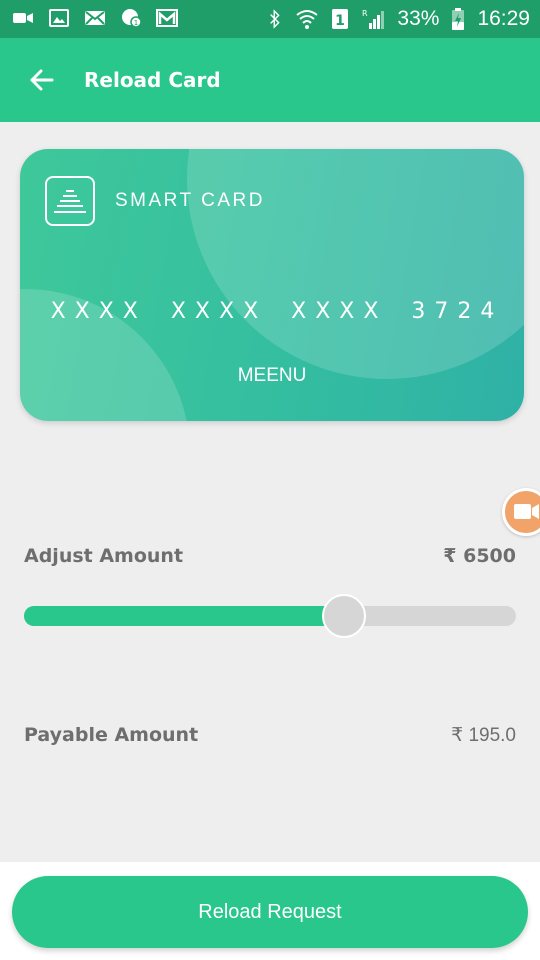 This screenshot has height=960, width=540. I want to click on wifi-icon, so click(307, 19).